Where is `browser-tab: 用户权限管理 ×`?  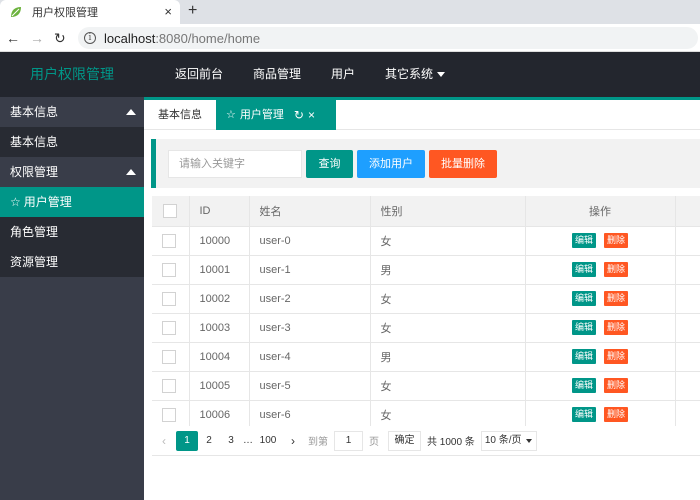 browser-tab: 用户权限管理 × is located at coordinates (90, 12).